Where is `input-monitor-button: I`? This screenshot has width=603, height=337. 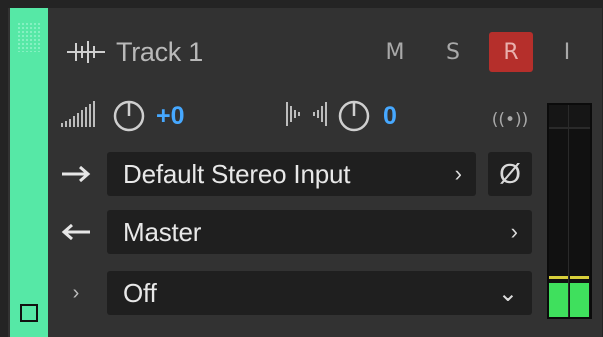
input-monitor-button: I is located at coordinates (567, 52).